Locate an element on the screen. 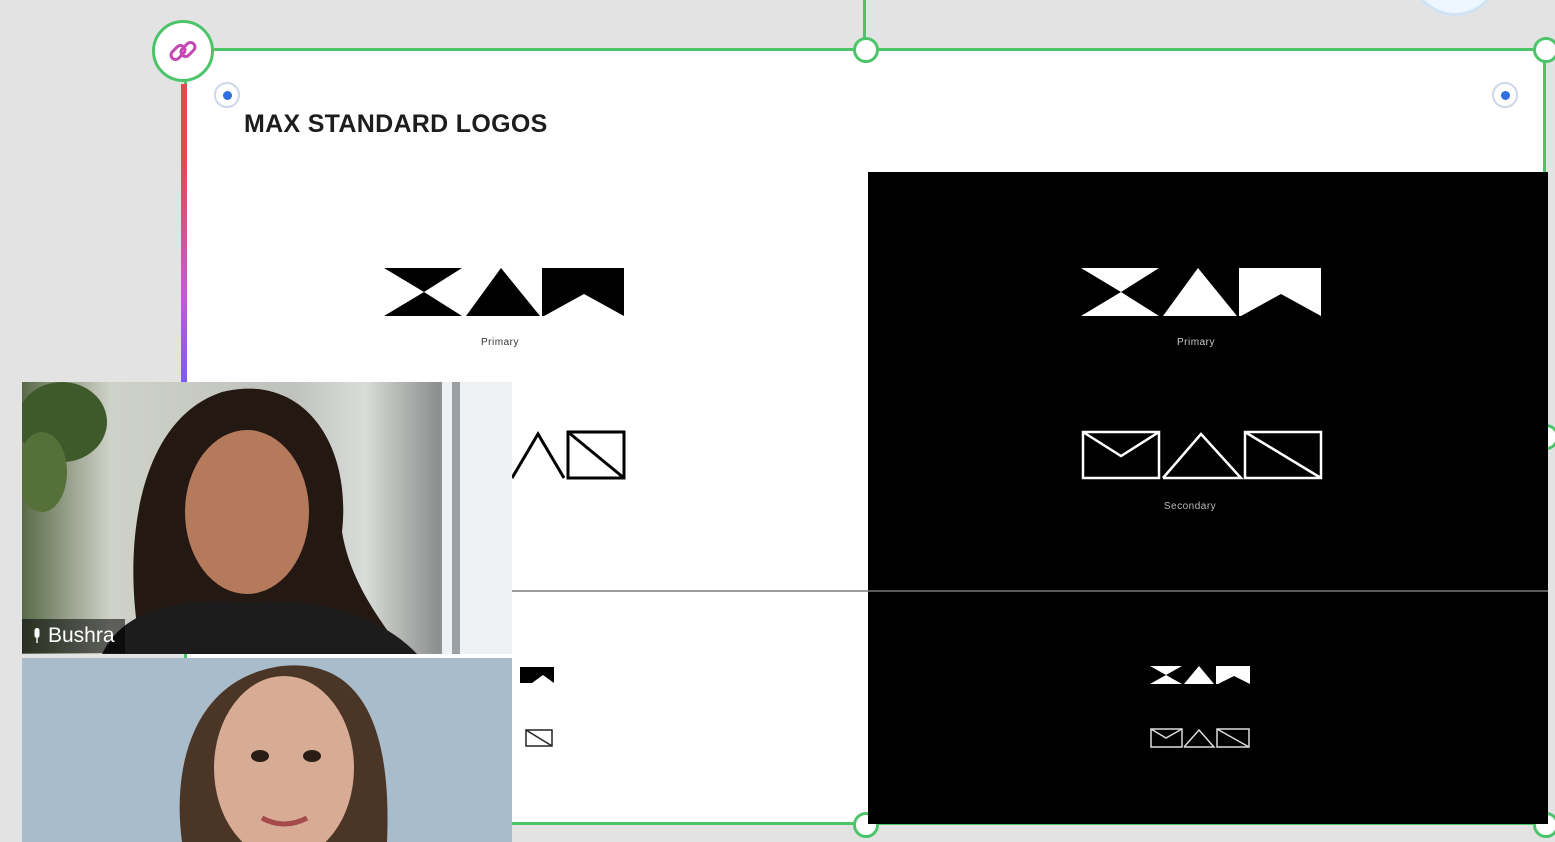  resize-handle-top is located at coordinates (866, 50).